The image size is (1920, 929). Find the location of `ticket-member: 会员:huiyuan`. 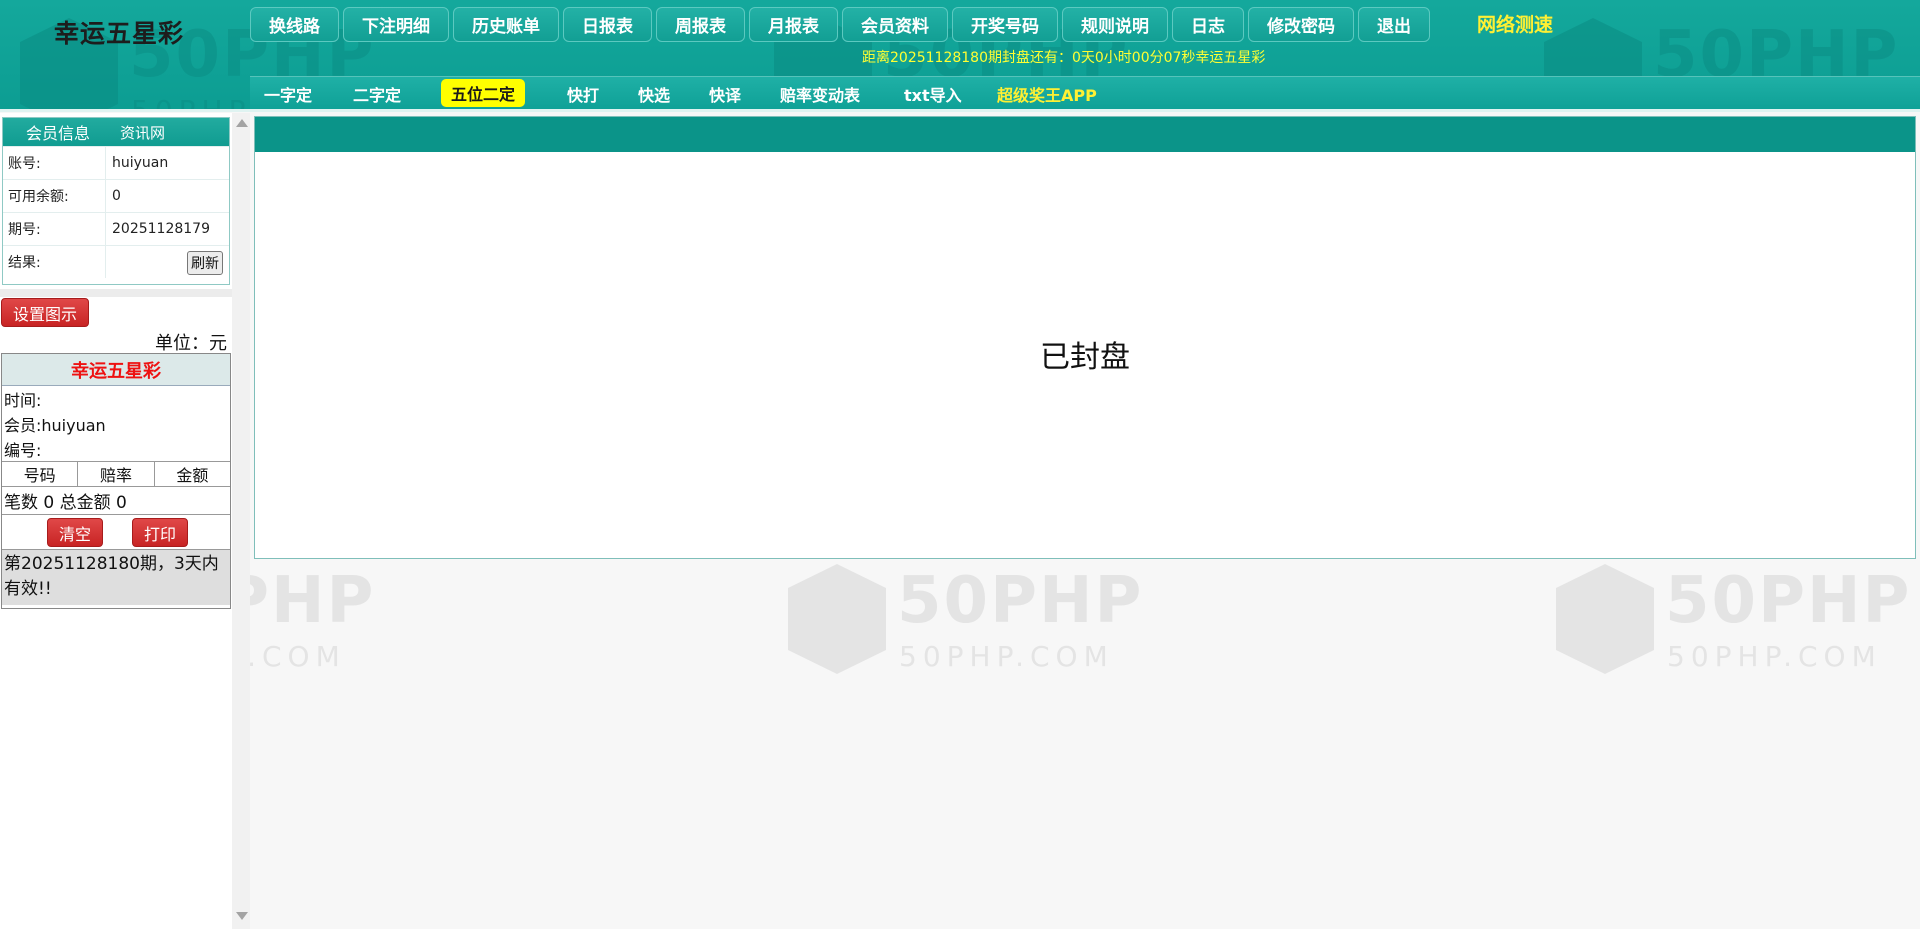

ticket-member: 会员:huiyuan is located at coordinates (55, 425).